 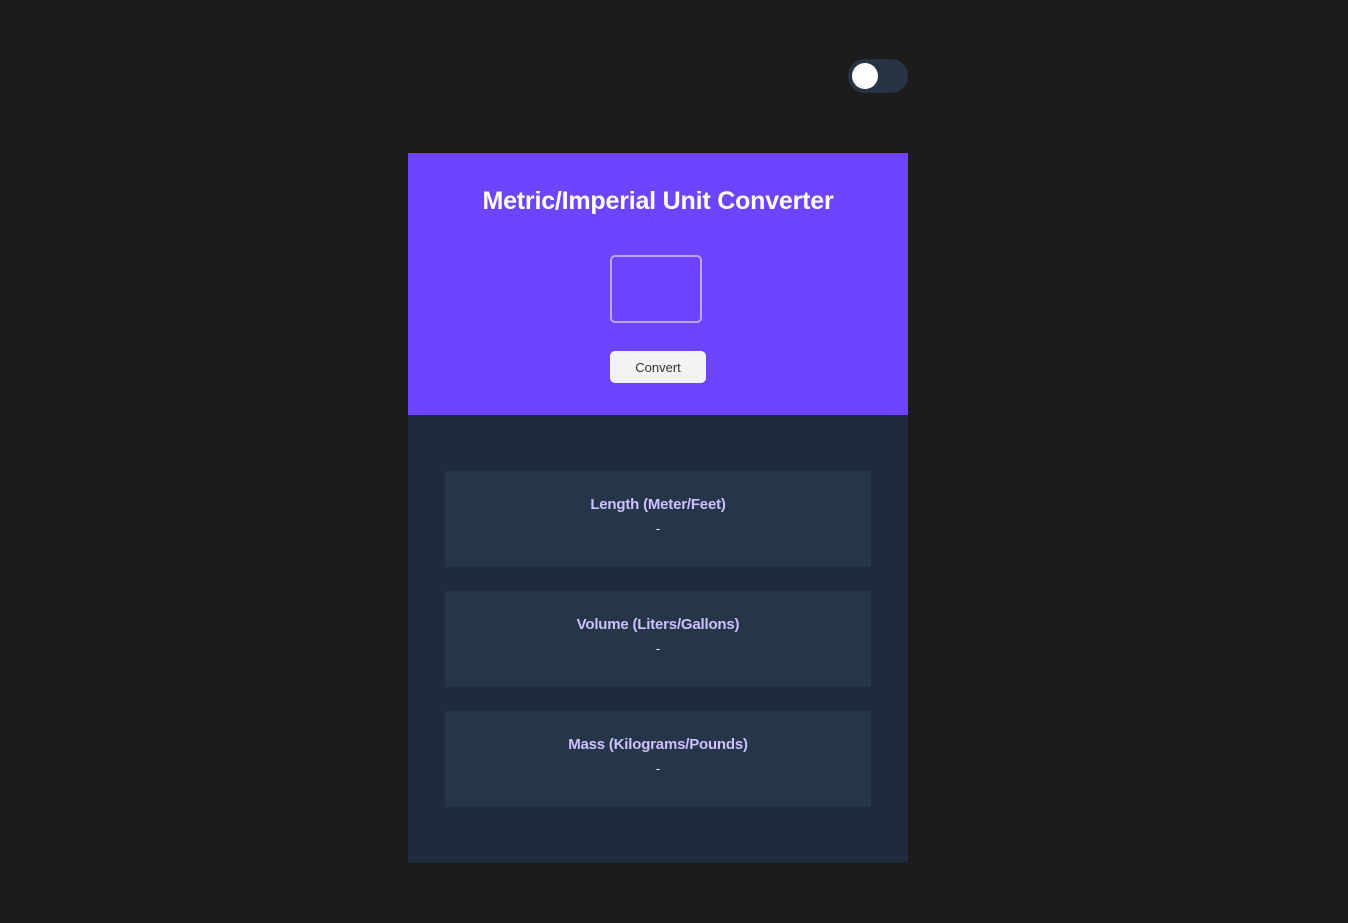 I want to click on result-title-length: Length (Meter/Feet), so click(x=658, y=504).